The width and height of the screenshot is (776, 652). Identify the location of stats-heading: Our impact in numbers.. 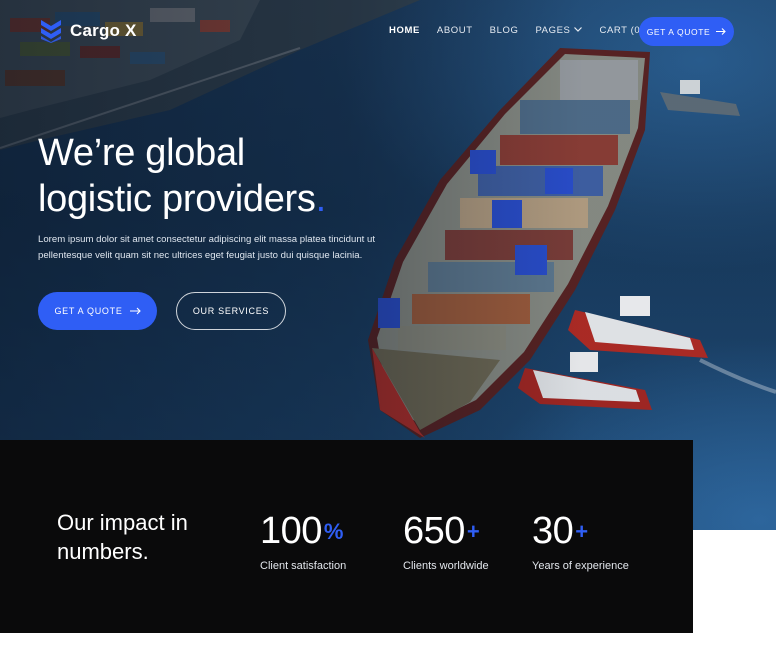
(122, 537).